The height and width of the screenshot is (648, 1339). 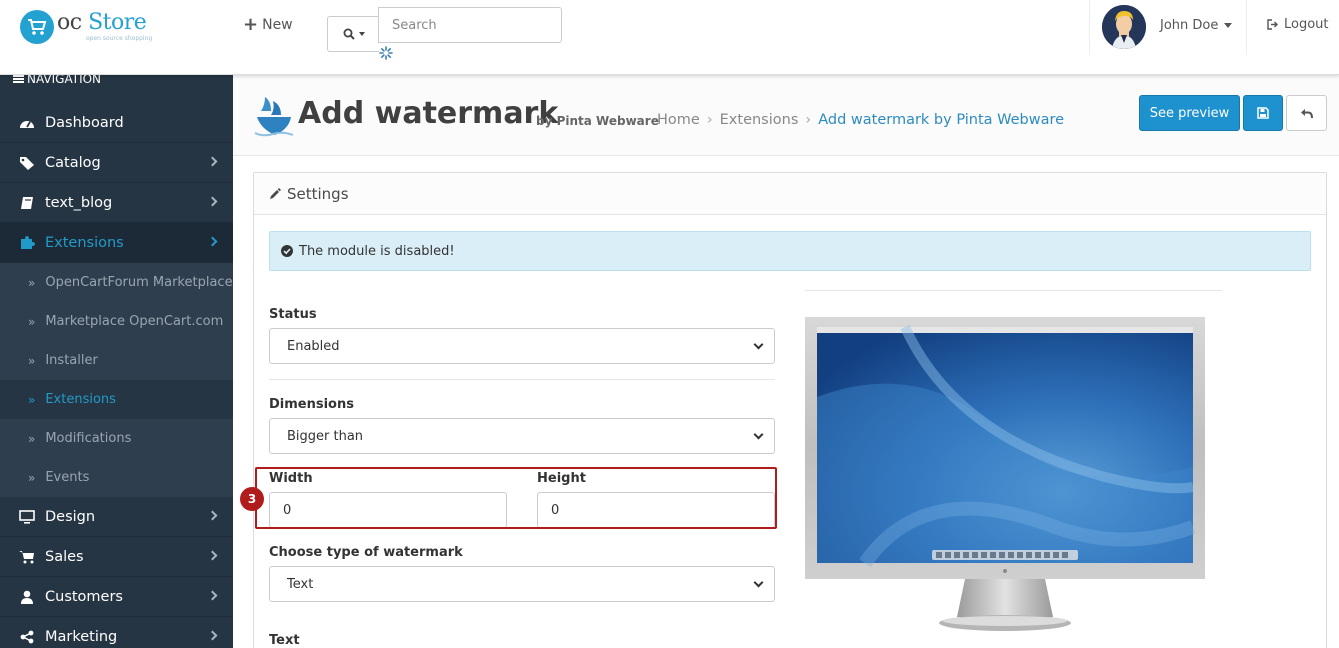 I want to click on desktop-icon, so click(x=27, y=517).